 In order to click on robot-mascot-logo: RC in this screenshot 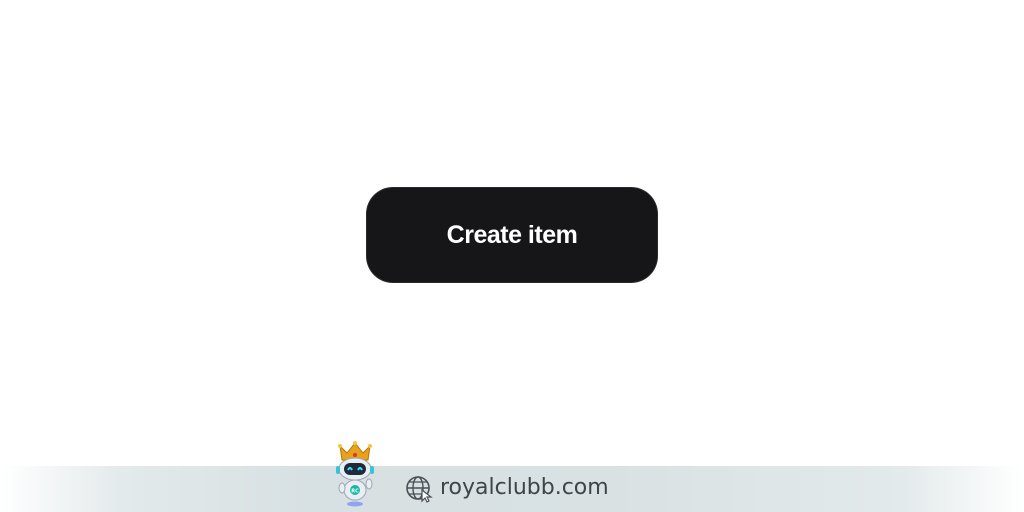, I will do `click(355, 474)`.